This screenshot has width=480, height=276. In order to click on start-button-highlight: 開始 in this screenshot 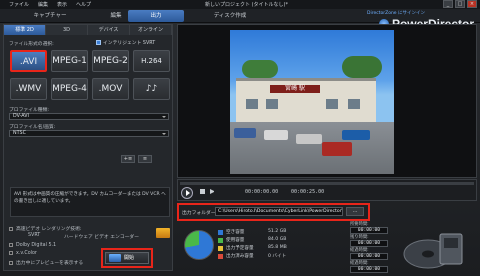, I will do `click(127, 258)`.